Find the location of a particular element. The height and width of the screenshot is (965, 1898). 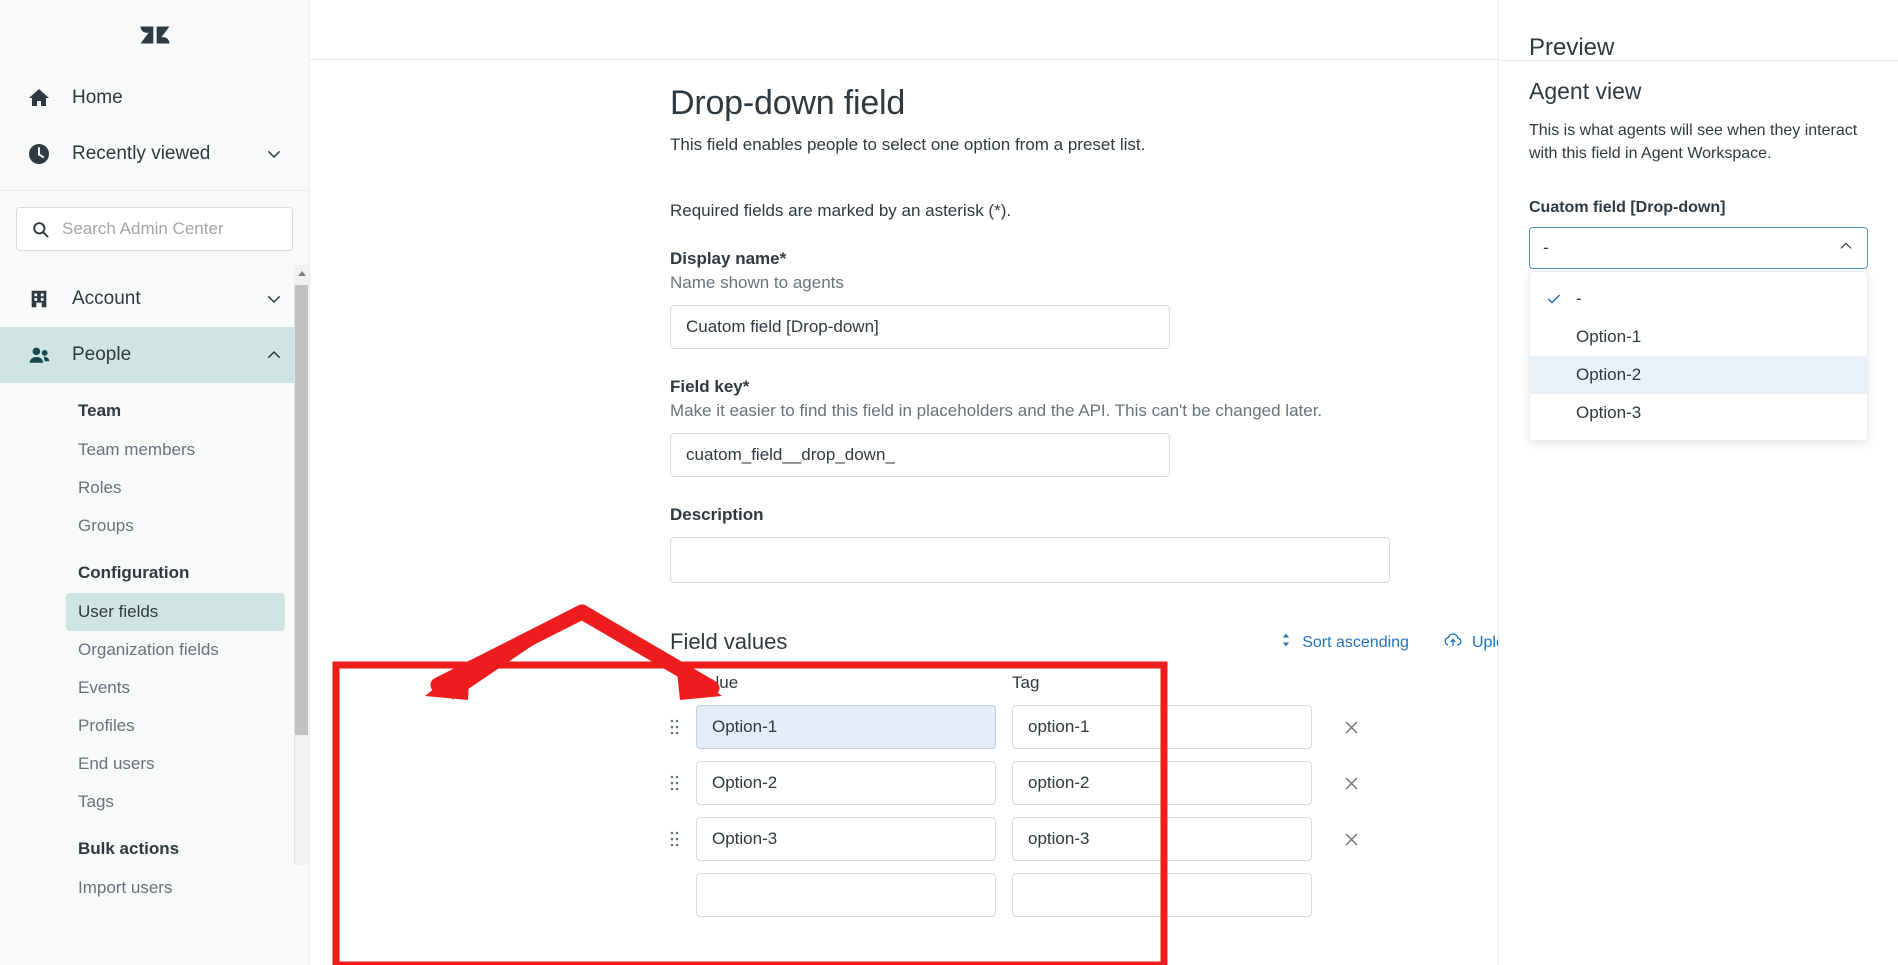

sidebar-item-organization-fields: Organization fields is located at coordinates (175, 650).